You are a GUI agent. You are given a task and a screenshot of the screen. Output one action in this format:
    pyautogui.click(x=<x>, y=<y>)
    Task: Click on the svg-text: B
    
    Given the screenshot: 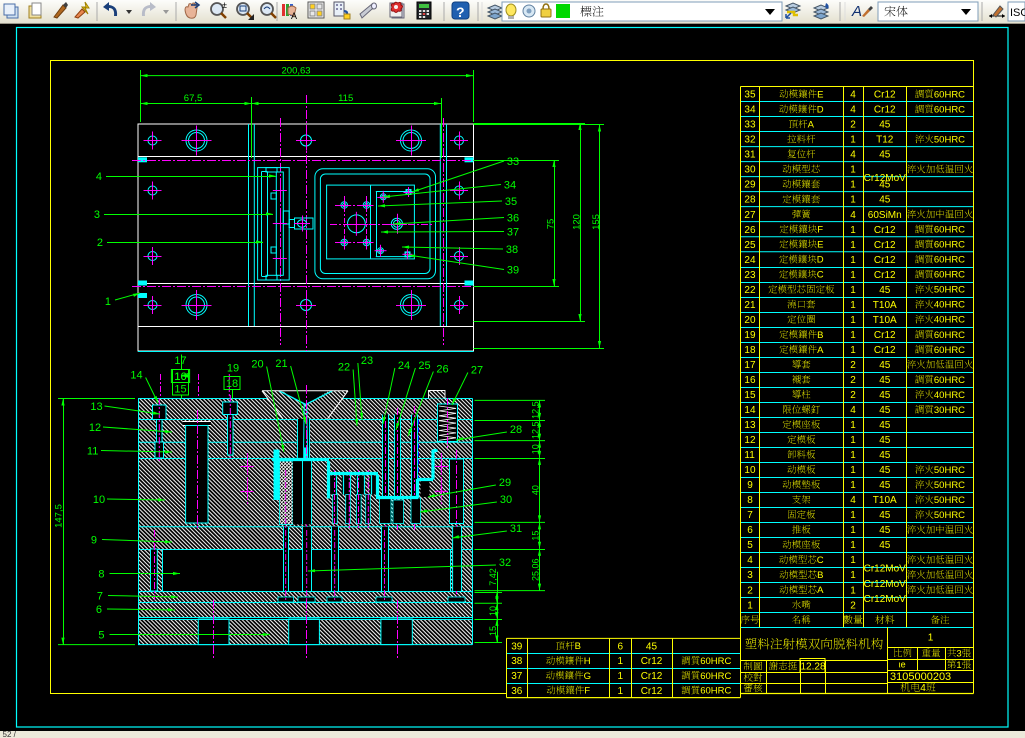 What is the action you would take?
    pyautogui.click(x=820, y=335)
    